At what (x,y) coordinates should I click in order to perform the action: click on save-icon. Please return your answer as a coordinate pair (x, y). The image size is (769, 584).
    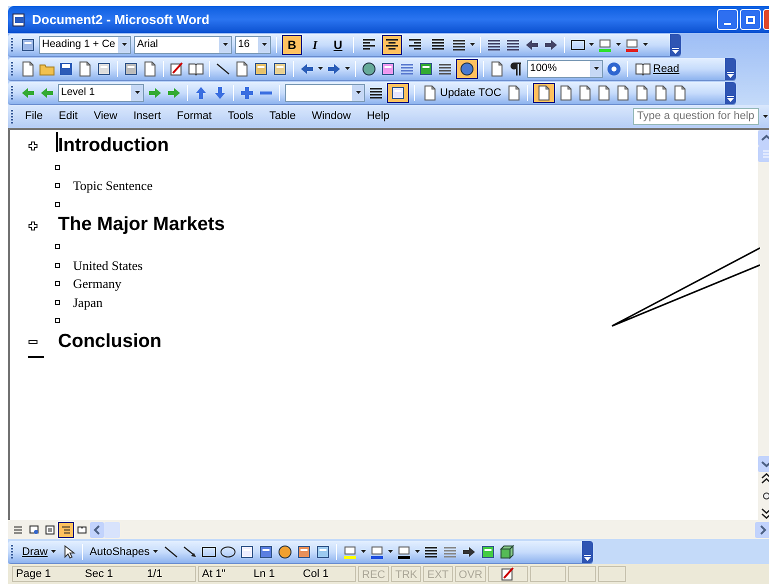
    Looking at the image, I should click on (66, 69).